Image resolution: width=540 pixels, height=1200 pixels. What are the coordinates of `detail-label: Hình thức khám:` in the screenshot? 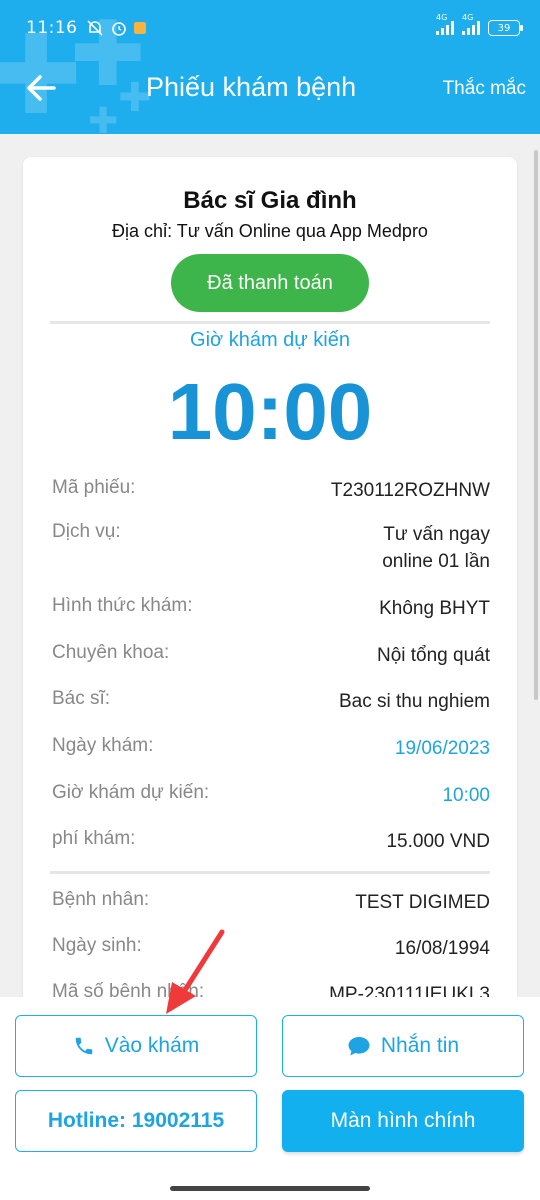 It's located at (122, 605).